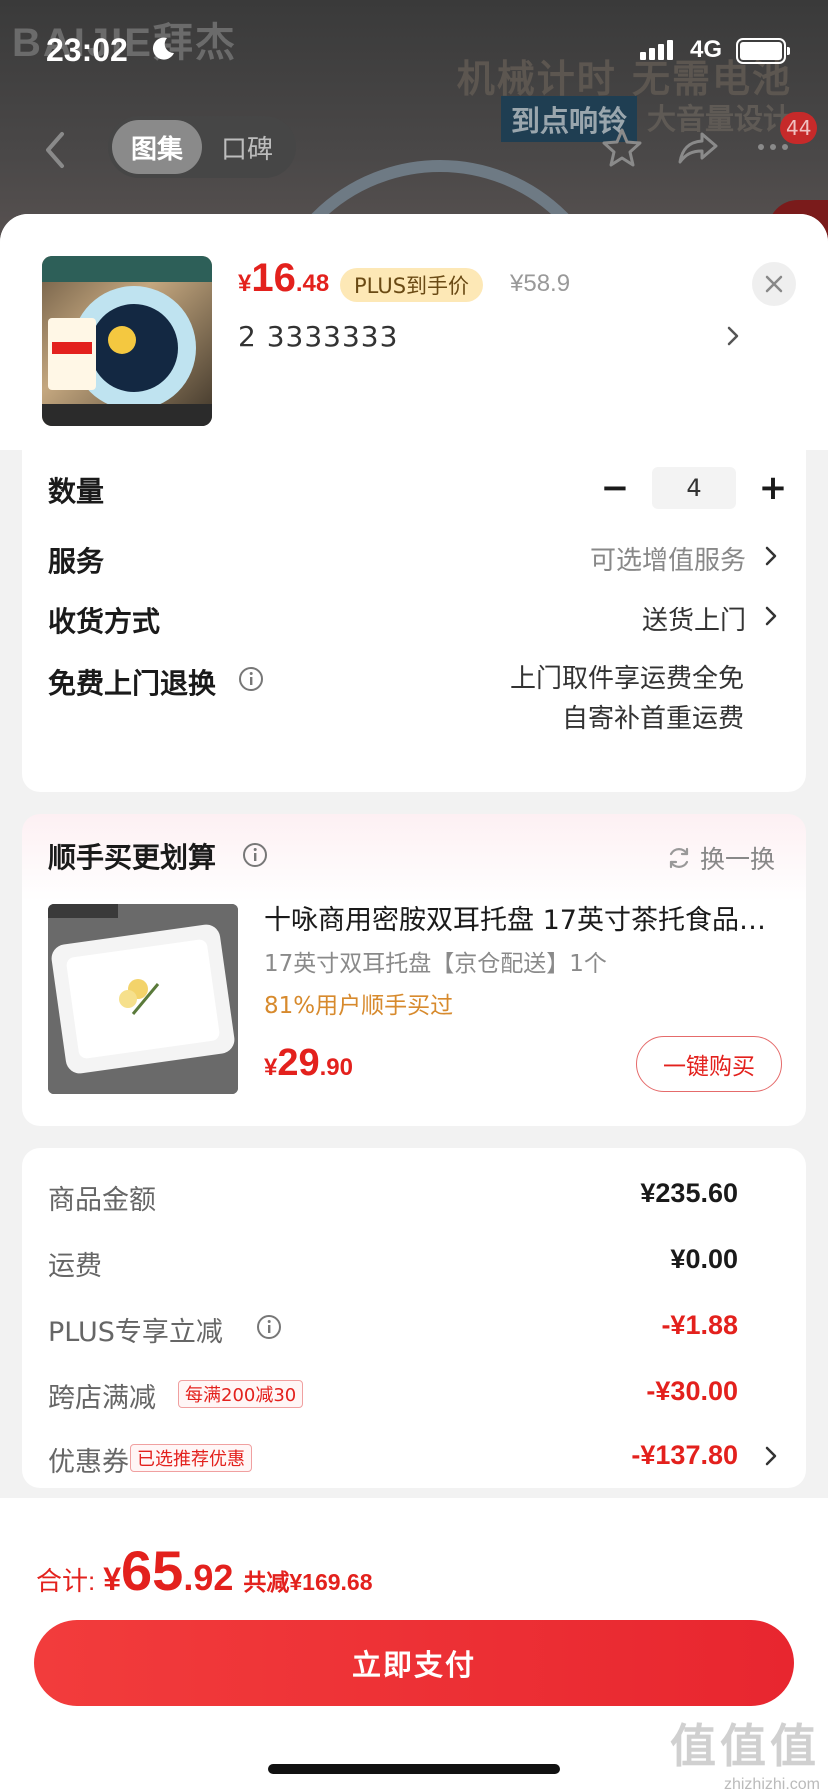 This screenshot has width=828, height=1792. What do you see at coordinates (414, 48) in the screenshot?
I see `status-bar: 23:02 4G` at bounding box center [414, 48].